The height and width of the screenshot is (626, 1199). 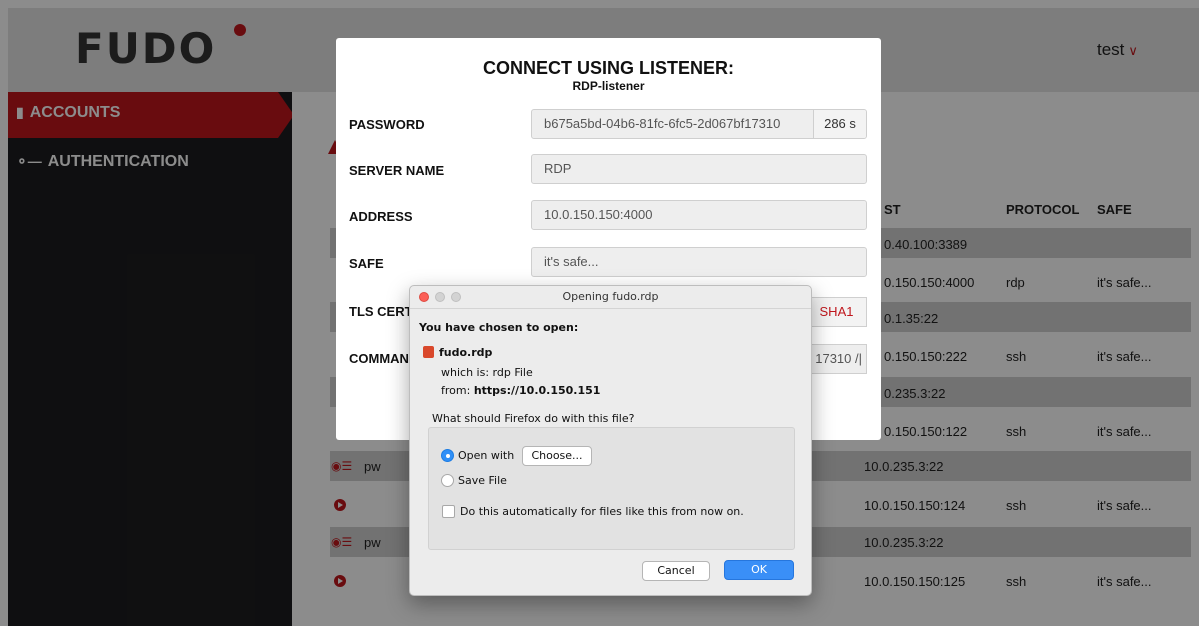 I want to click on file-name: fudo.rdp, so click(x=466, y=352).